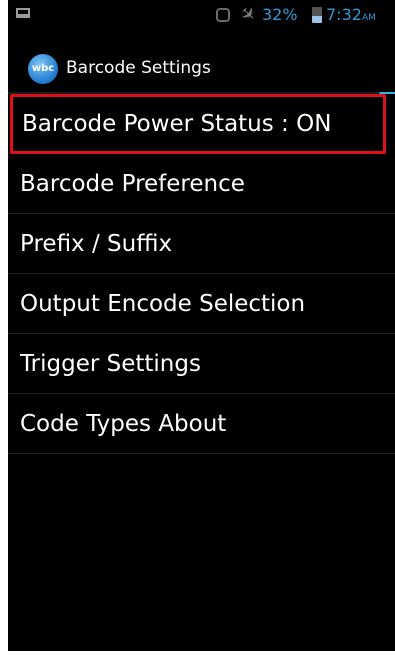 This screenshot has width=395, height=657. I want to click on menu-item-output-encode-selection: Output Encode Selection, so click(201, 304).